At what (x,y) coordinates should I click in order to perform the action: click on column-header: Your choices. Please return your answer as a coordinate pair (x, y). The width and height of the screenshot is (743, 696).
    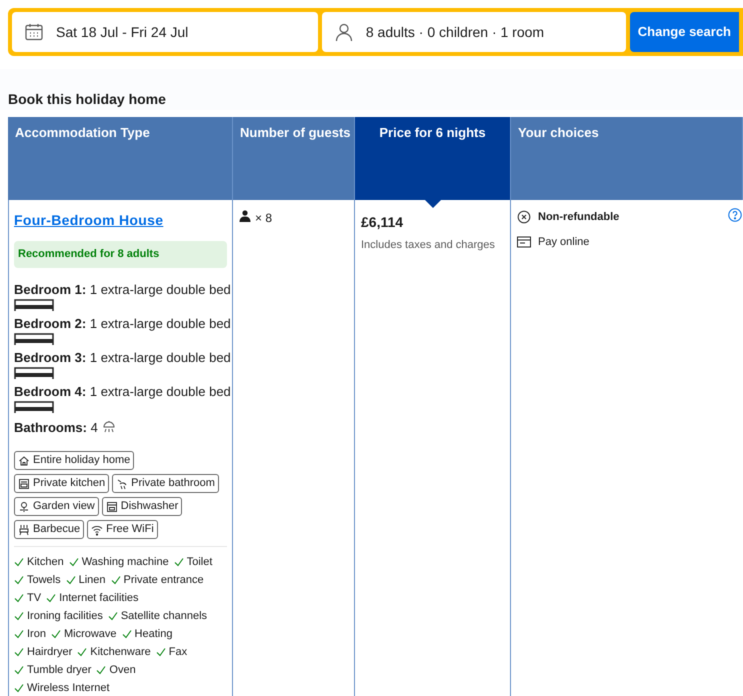
    Looking at the image, I should click on (627, 158).